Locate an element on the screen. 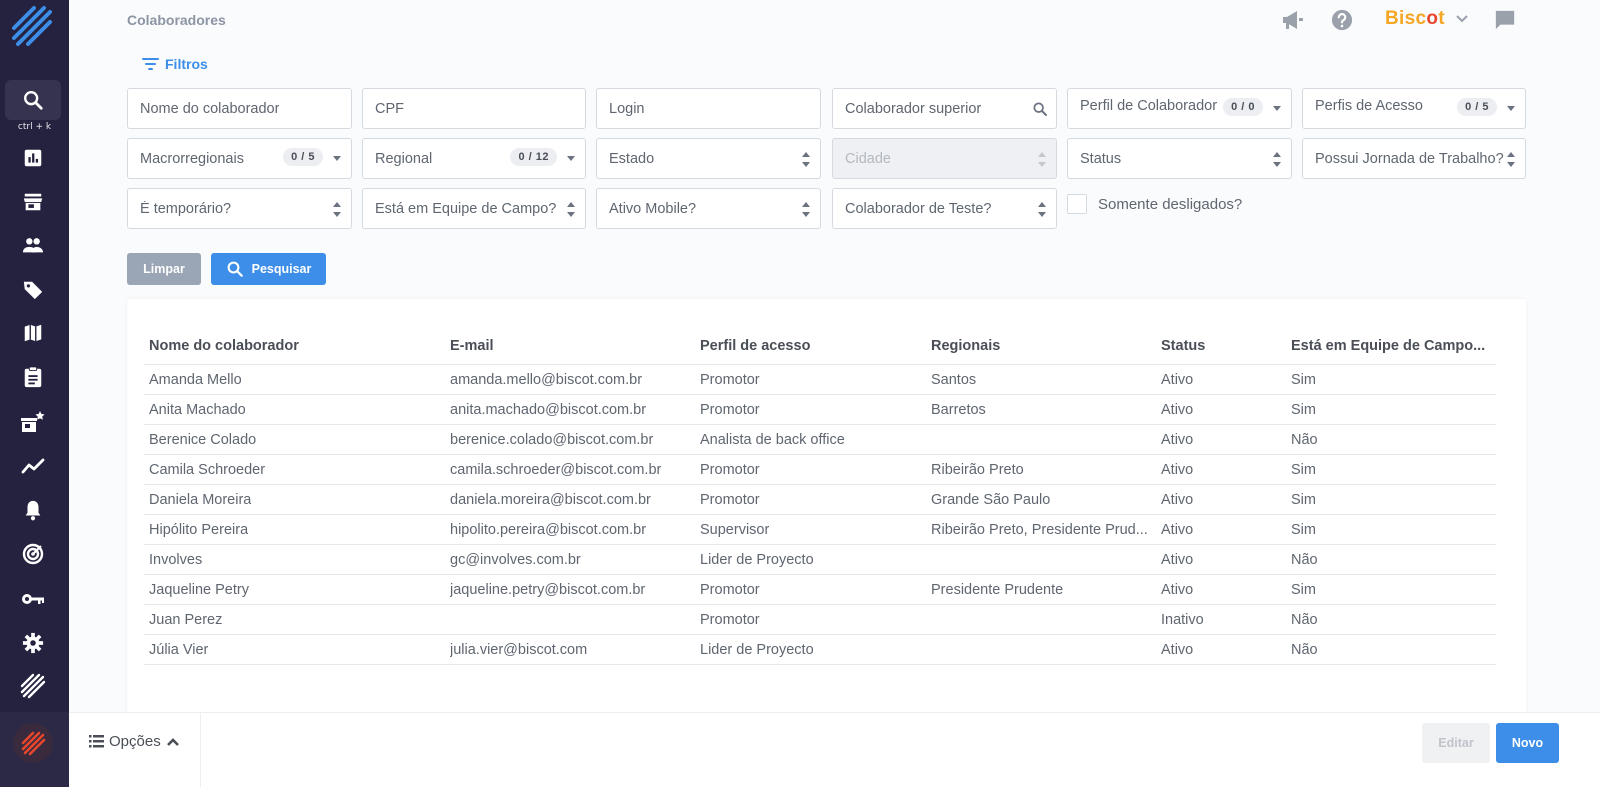 This screenshot has height=787, width=1600. table-cell: Camila Schroeder is located at coordinates (207, 470).